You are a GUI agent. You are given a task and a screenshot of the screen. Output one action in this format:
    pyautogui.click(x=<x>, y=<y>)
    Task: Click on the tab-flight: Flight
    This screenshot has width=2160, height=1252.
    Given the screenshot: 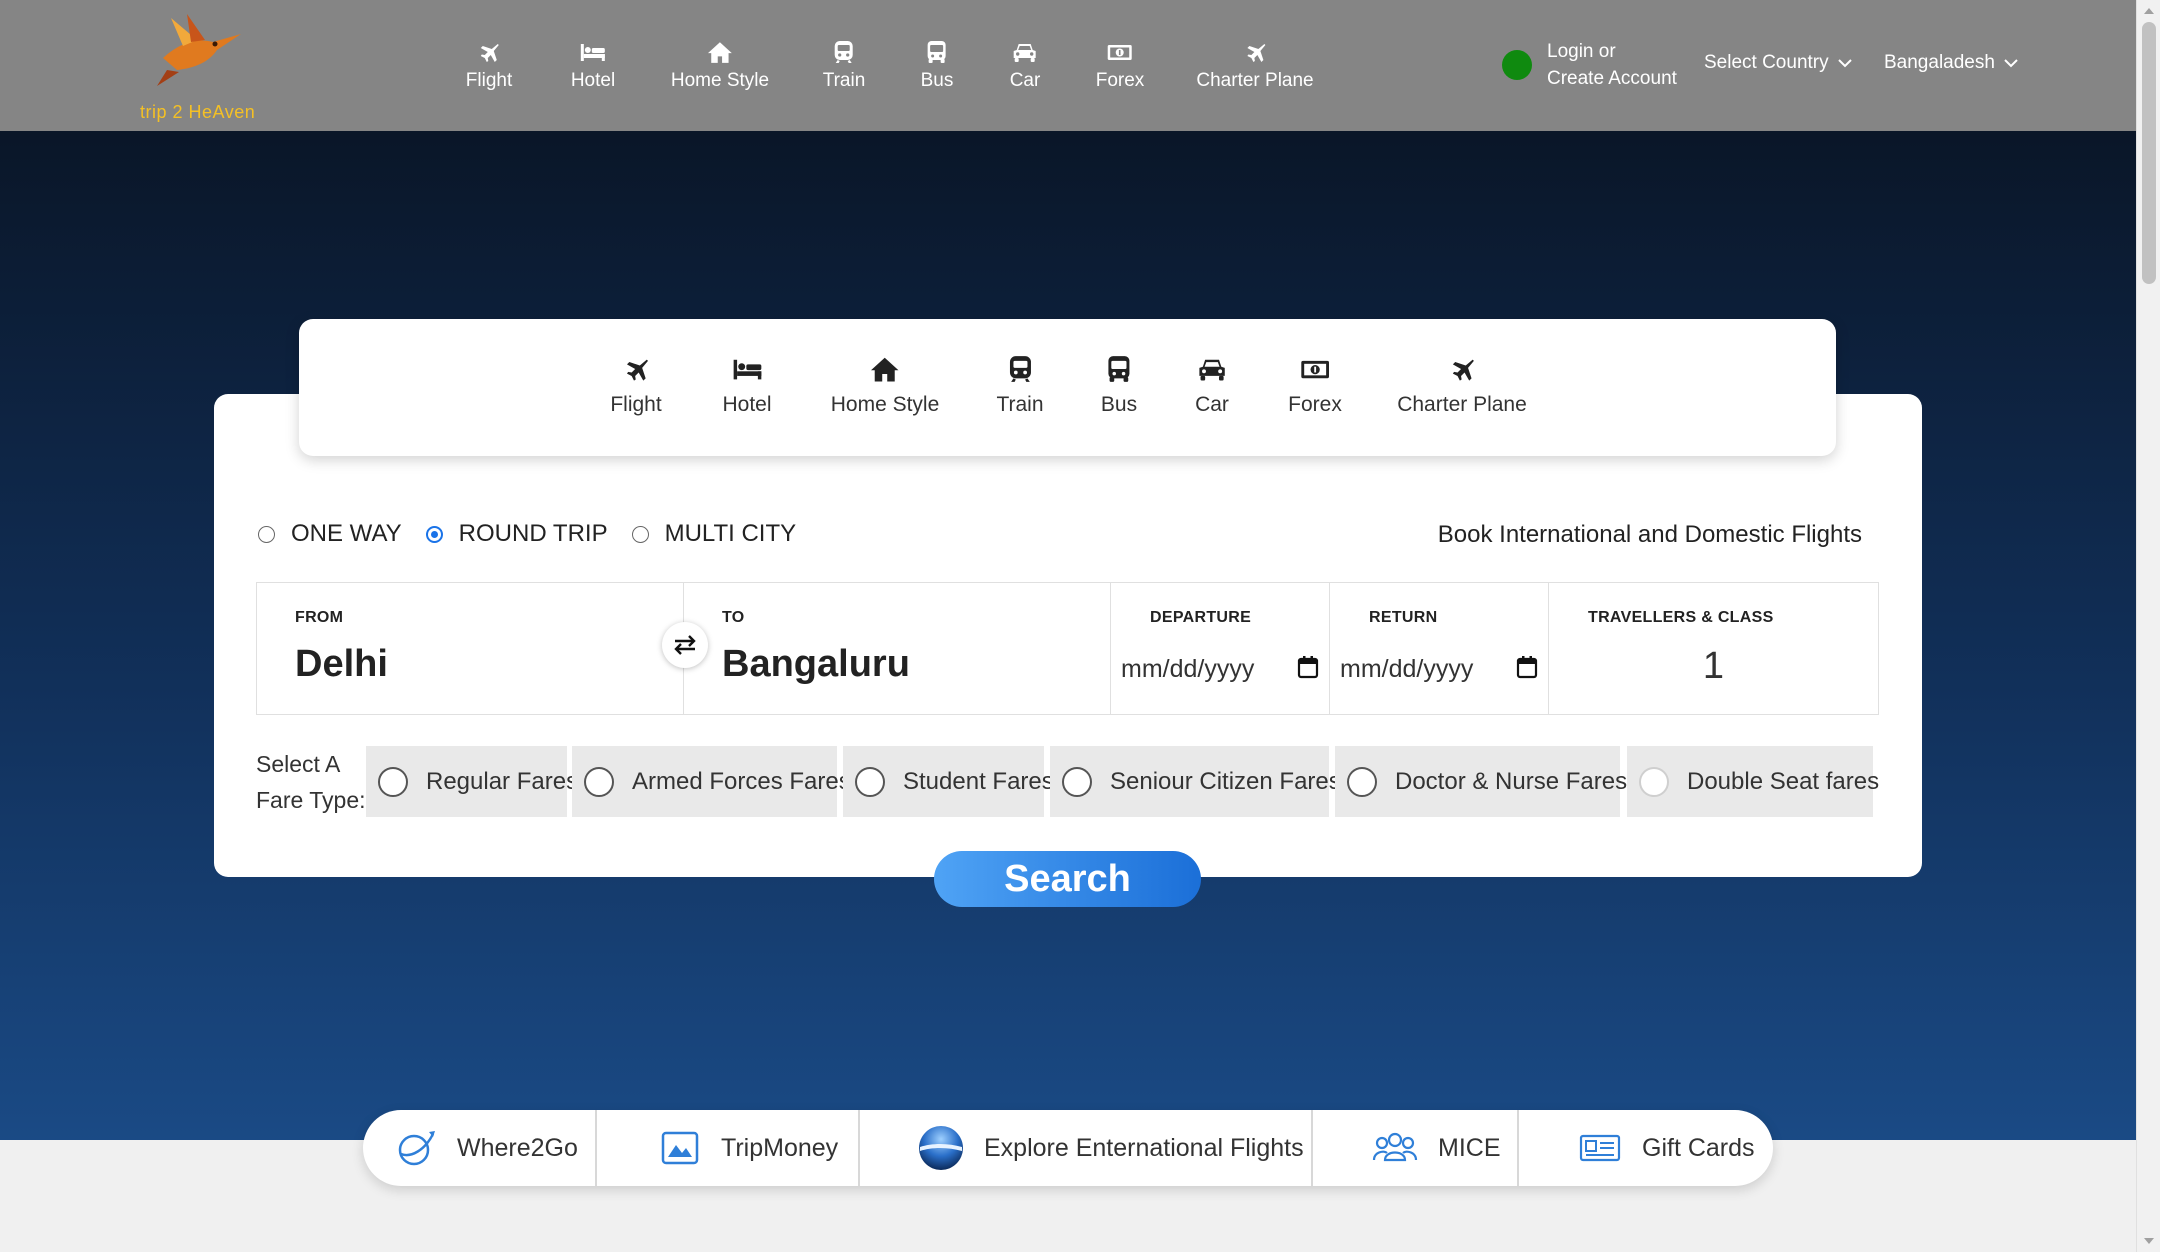 What is the action you would take?
    pyautogui.click(x=636, y=386)
    